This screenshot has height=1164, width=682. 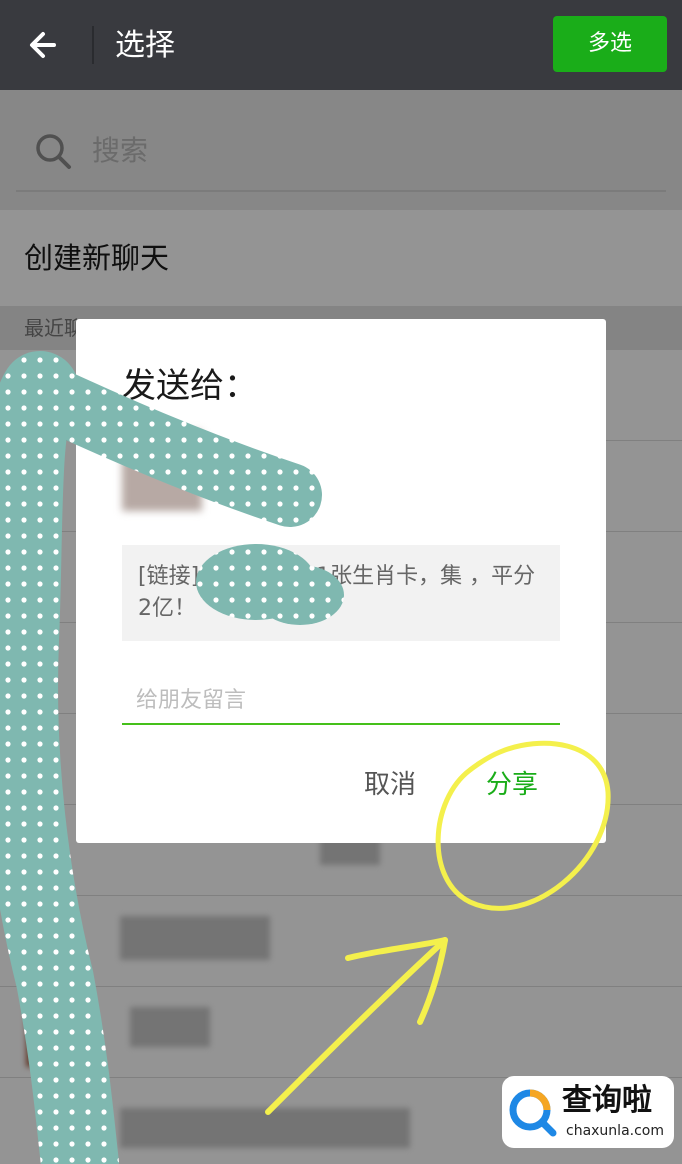 What do you see at coordinates (512, 785) in the screenshot?
I see `share-button: 分享` at bounding box center [512, 785].